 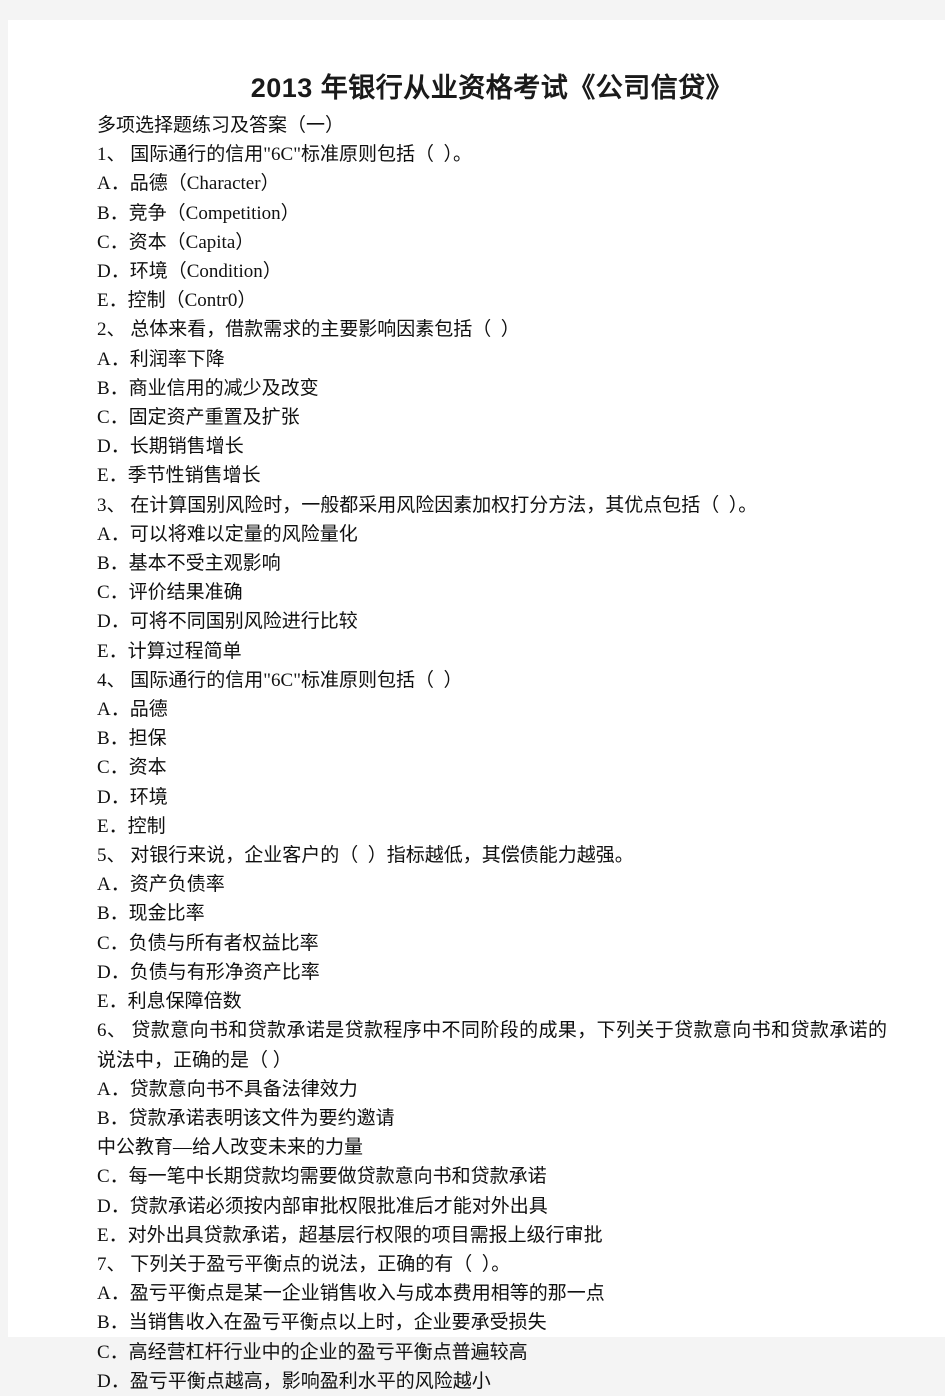 What do you see at coordinates (227, 1089) in the screenshot?
I see `question-6-option-a: A．贷款意向书不具备法律效力` at bounding box center [227, 1089].